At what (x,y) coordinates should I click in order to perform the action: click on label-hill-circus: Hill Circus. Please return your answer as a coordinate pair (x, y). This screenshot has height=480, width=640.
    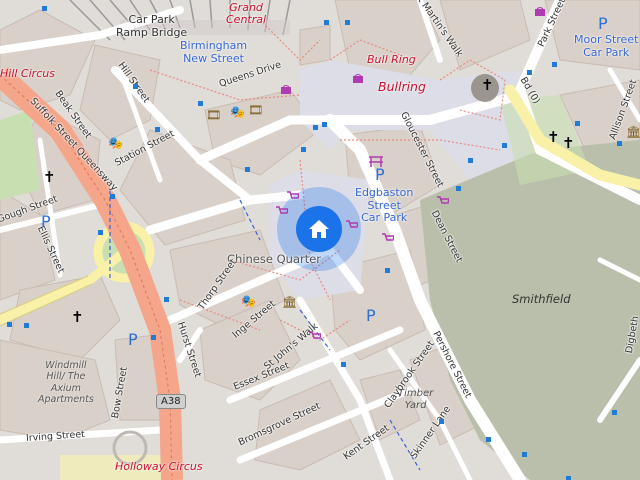
    Looking at the image, I should click on (27, 73).